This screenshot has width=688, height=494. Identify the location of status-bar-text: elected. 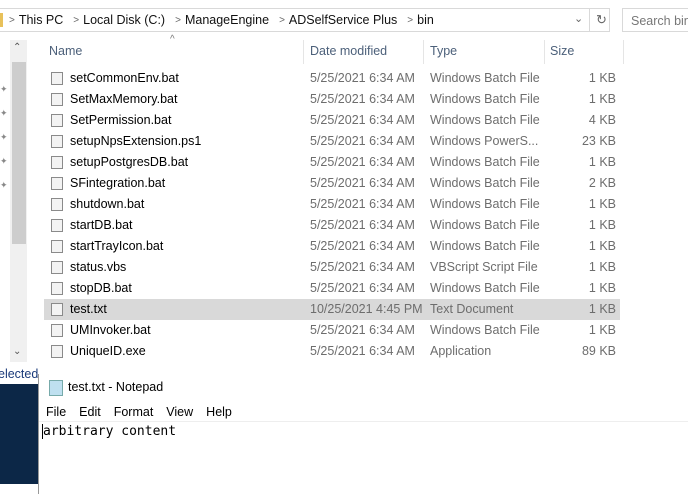
(19, 374).